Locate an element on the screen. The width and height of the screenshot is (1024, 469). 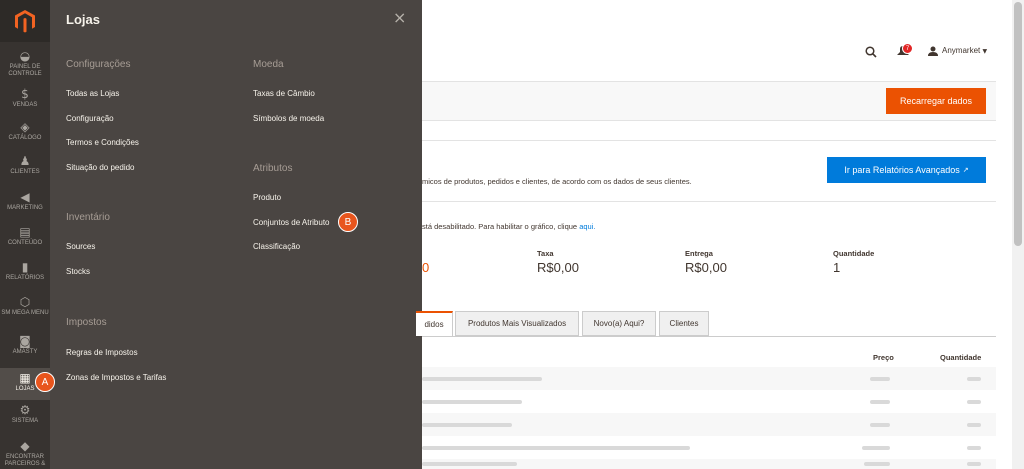
search-icon is located at coordinates (871, 53).